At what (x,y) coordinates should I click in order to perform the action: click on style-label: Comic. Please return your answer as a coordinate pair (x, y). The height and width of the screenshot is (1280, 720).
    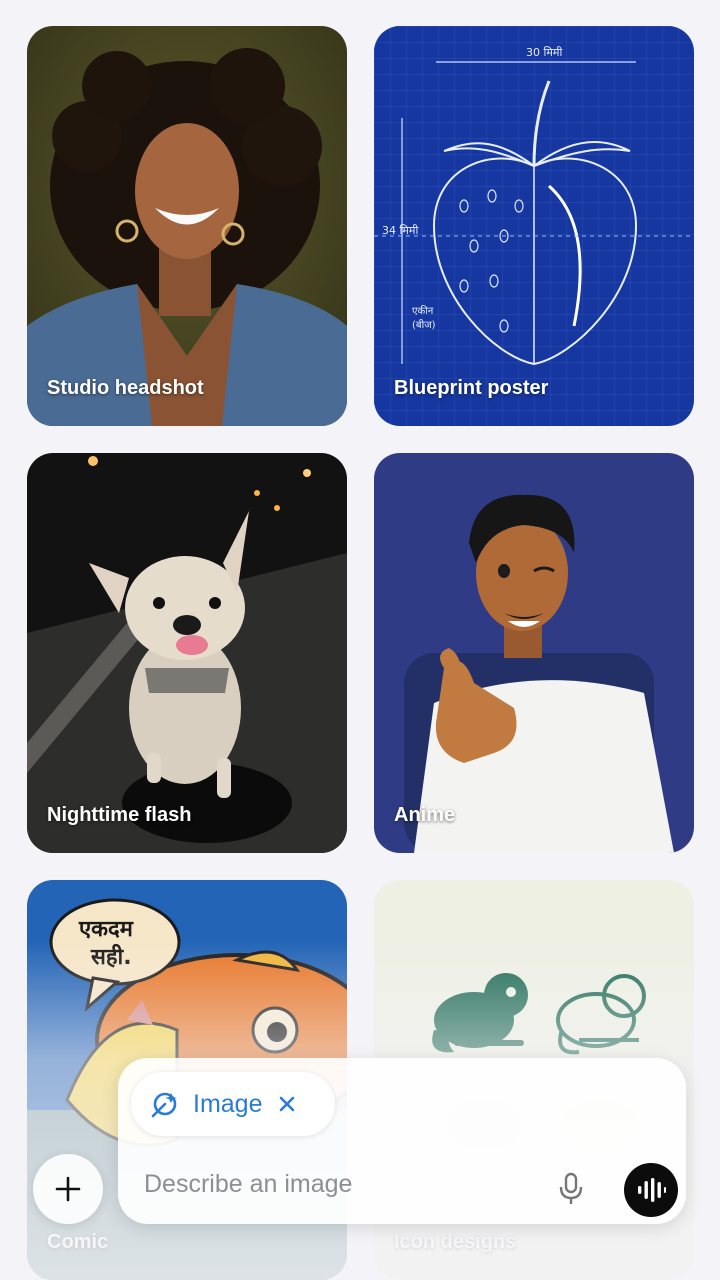
    Looking at the image, I should click on (78, 1242).